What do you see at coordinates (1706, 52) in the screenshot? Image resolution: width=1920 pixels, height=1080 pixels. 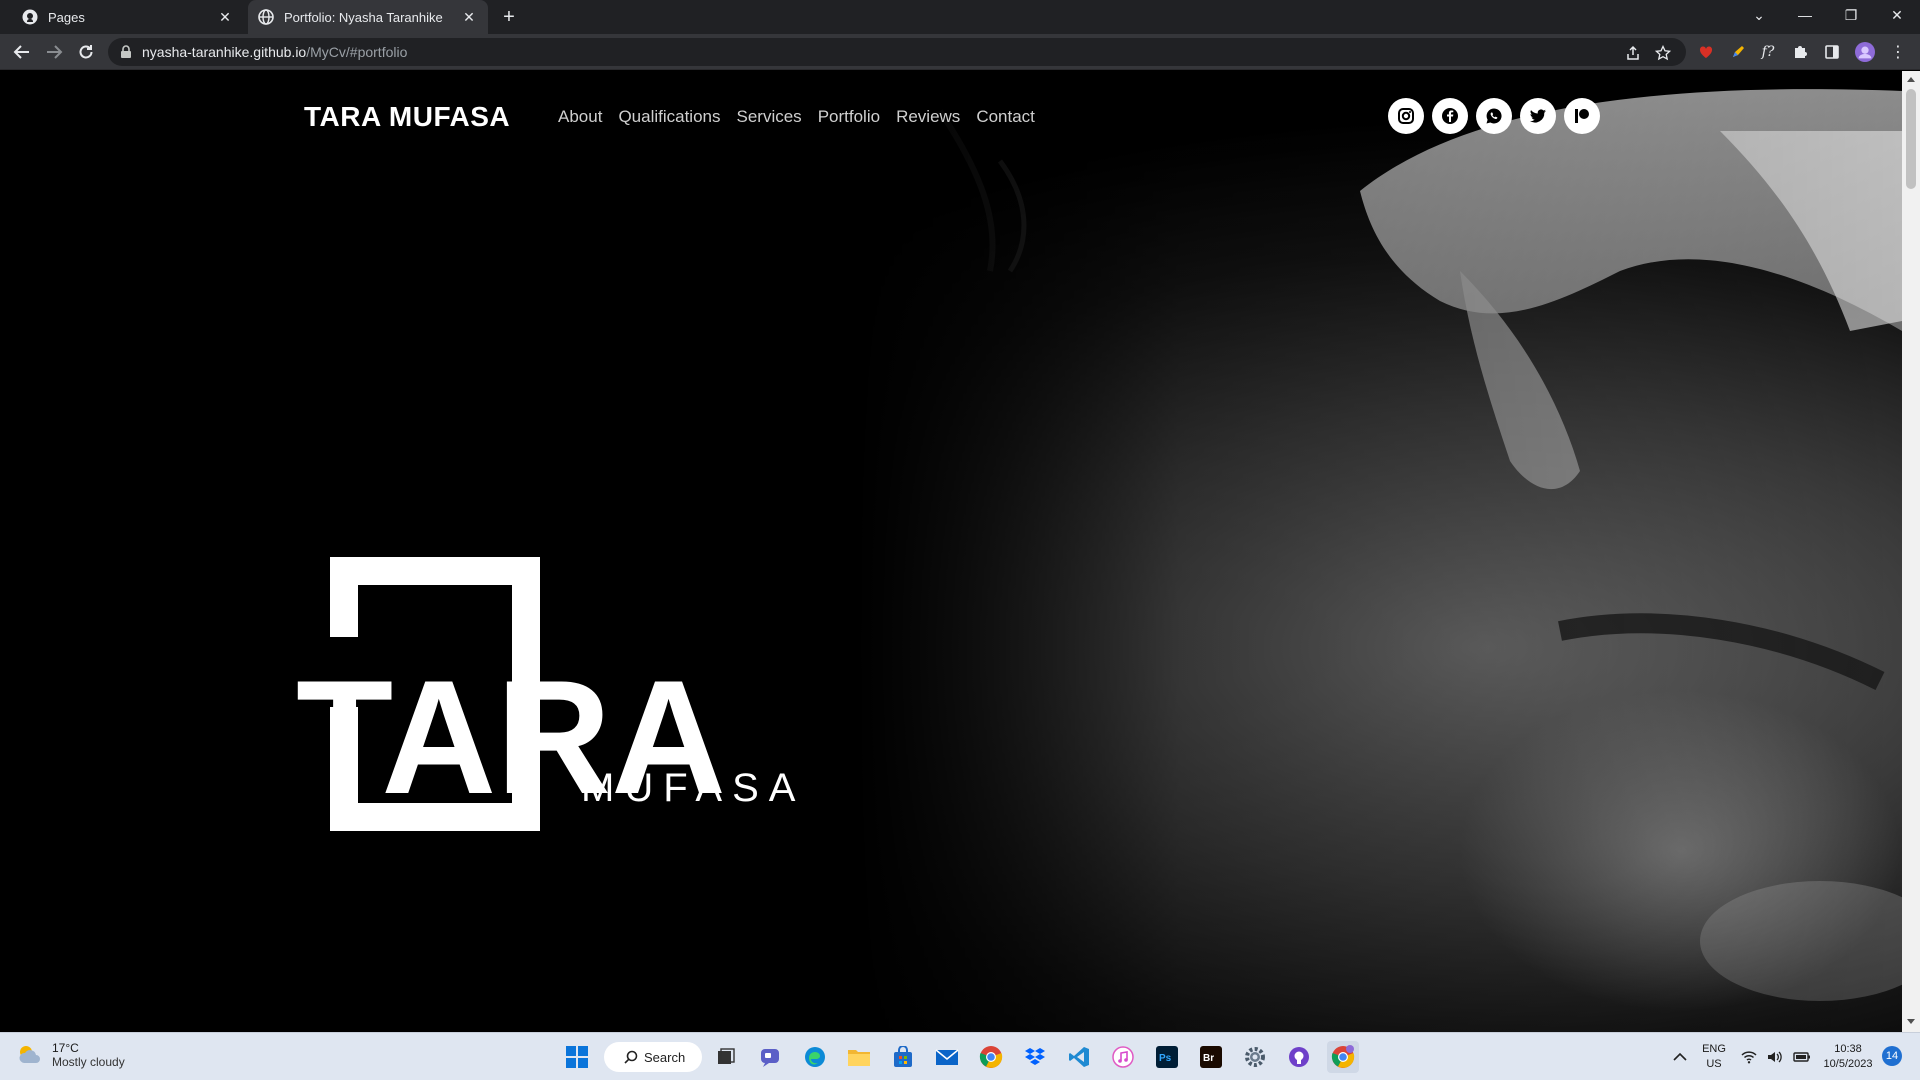 I see `extension-red-icon` at bounding box center [1706, 52].